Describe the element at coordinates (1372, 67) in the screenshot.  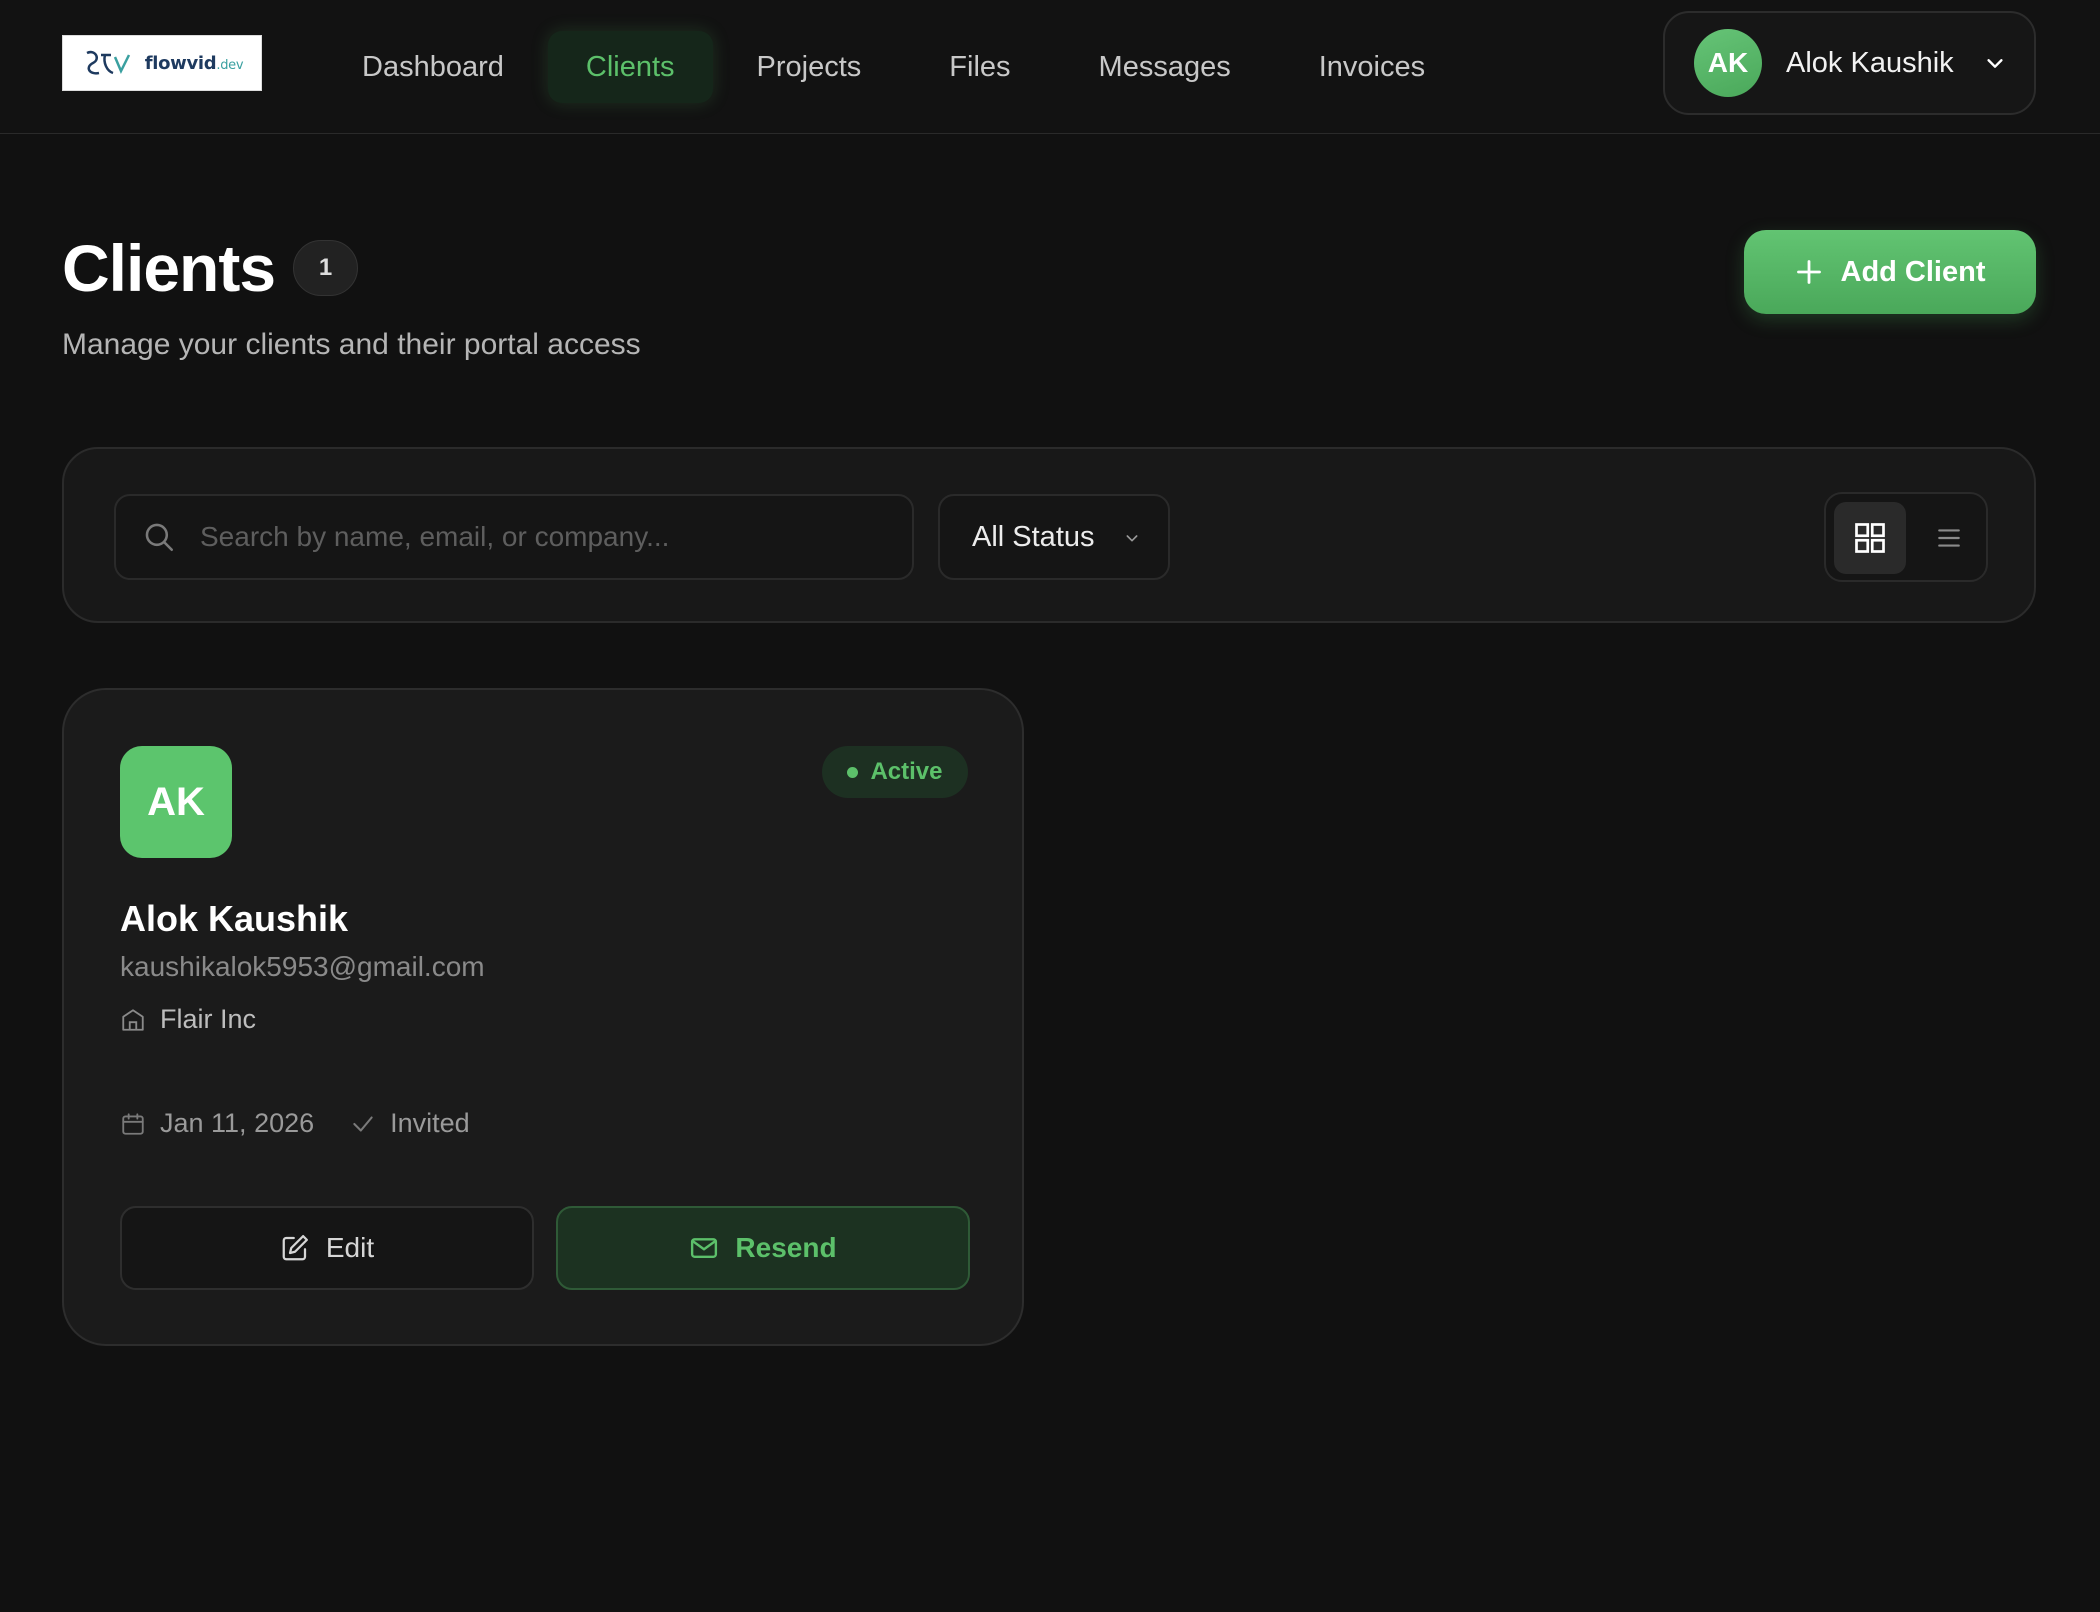
I see `nav-item-invoices: Invoices` at that location.